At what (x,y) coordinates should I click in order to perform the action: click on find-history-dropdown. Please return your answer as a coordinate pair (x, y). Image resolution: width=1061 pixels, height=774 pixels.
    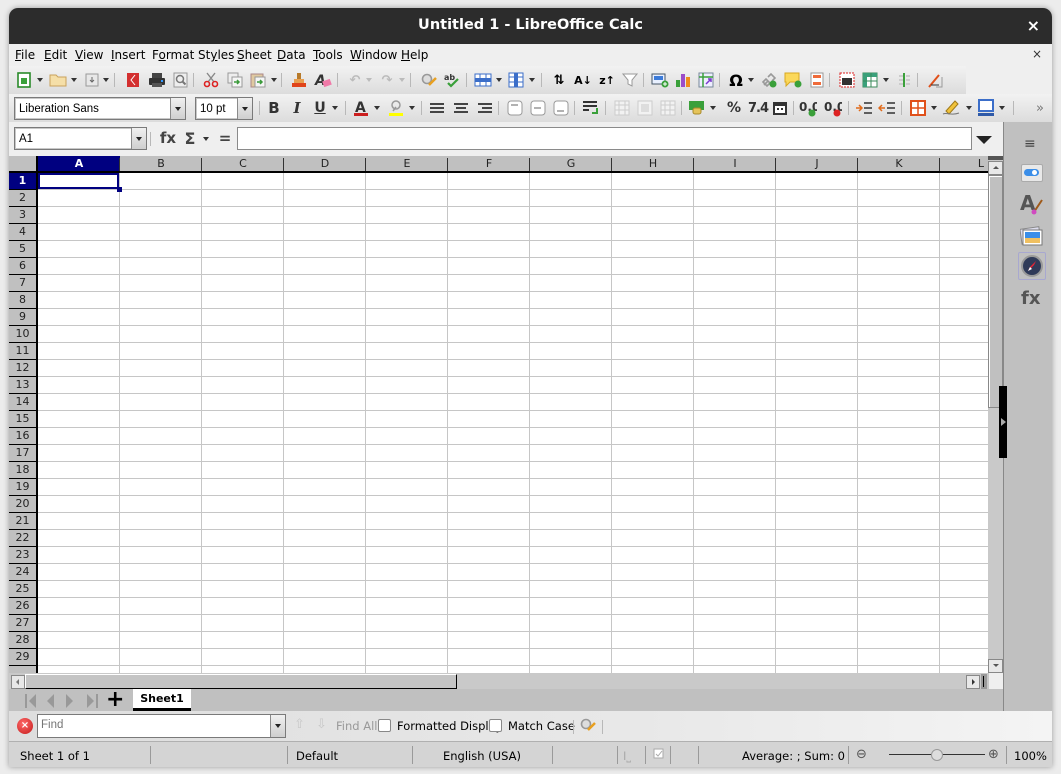
    Looking at the image, I should click on (277, 726).